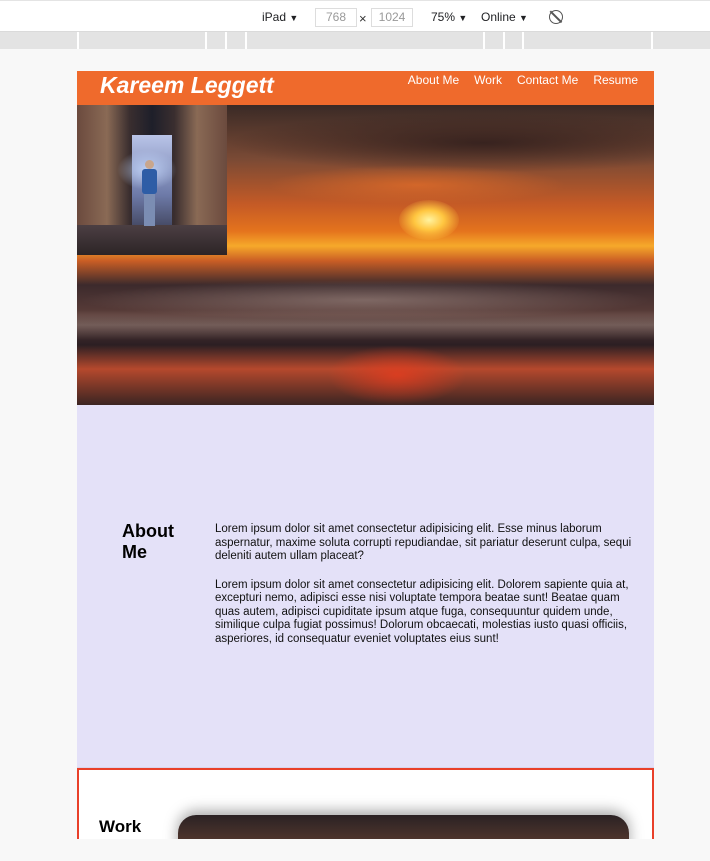  Describe the element at coordinates (547, 80) in the screenshot. I see `nav-link-contact: Contact Me` at that location.